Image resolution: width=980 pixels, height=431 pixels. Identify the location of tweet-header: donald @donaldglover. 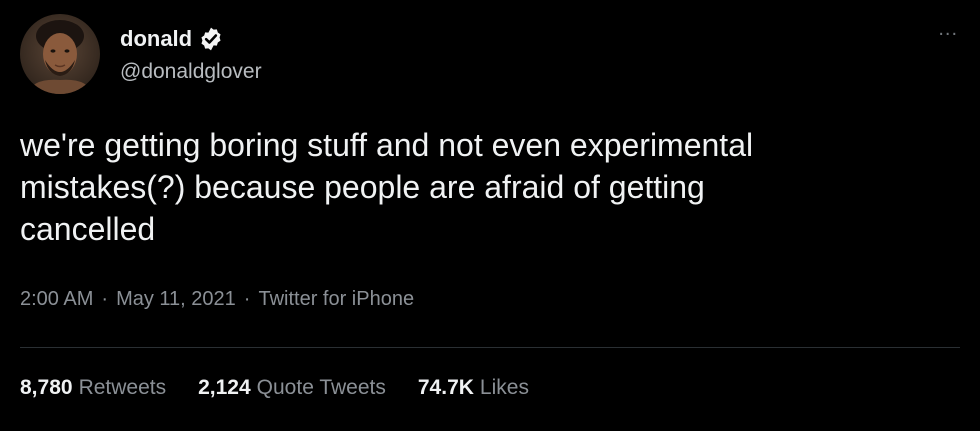
(141, 54).